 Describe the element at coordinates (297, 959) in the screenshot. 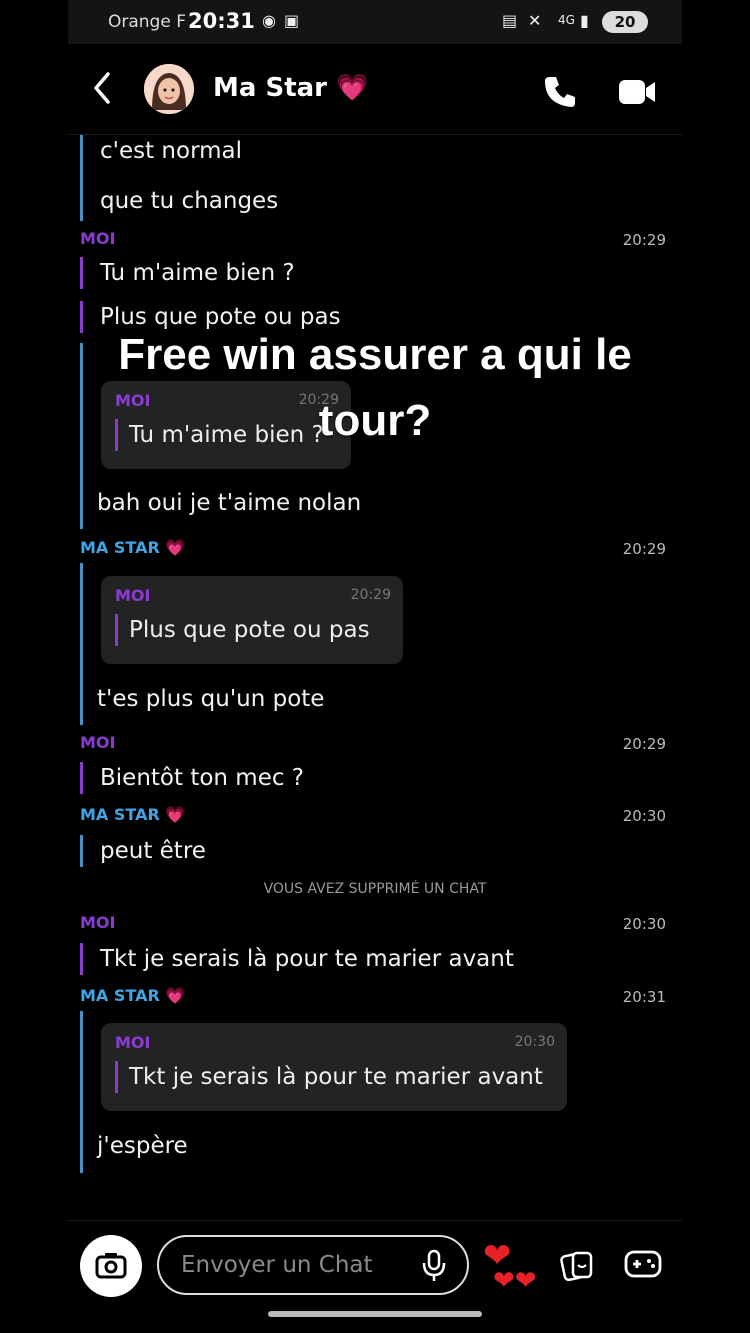

I see `message-text: Tkt je serais là pour te marier avant` at that location.